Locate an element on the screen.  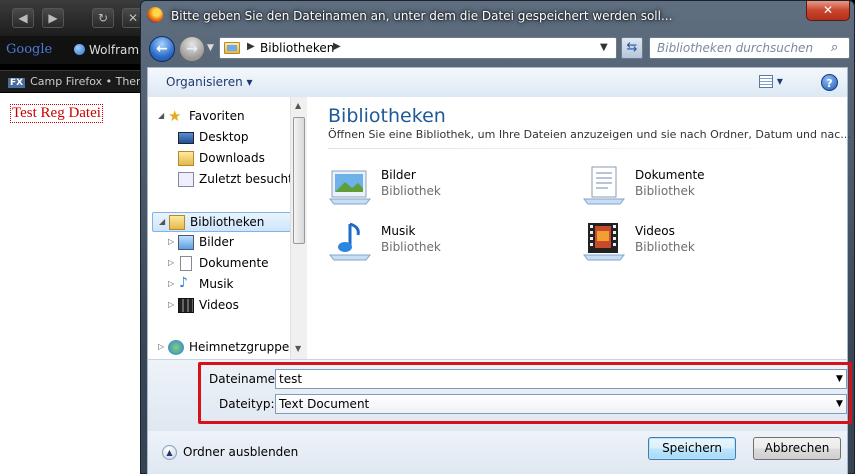
page-link: Test Reg Datei is located at coordinates (56, 113).